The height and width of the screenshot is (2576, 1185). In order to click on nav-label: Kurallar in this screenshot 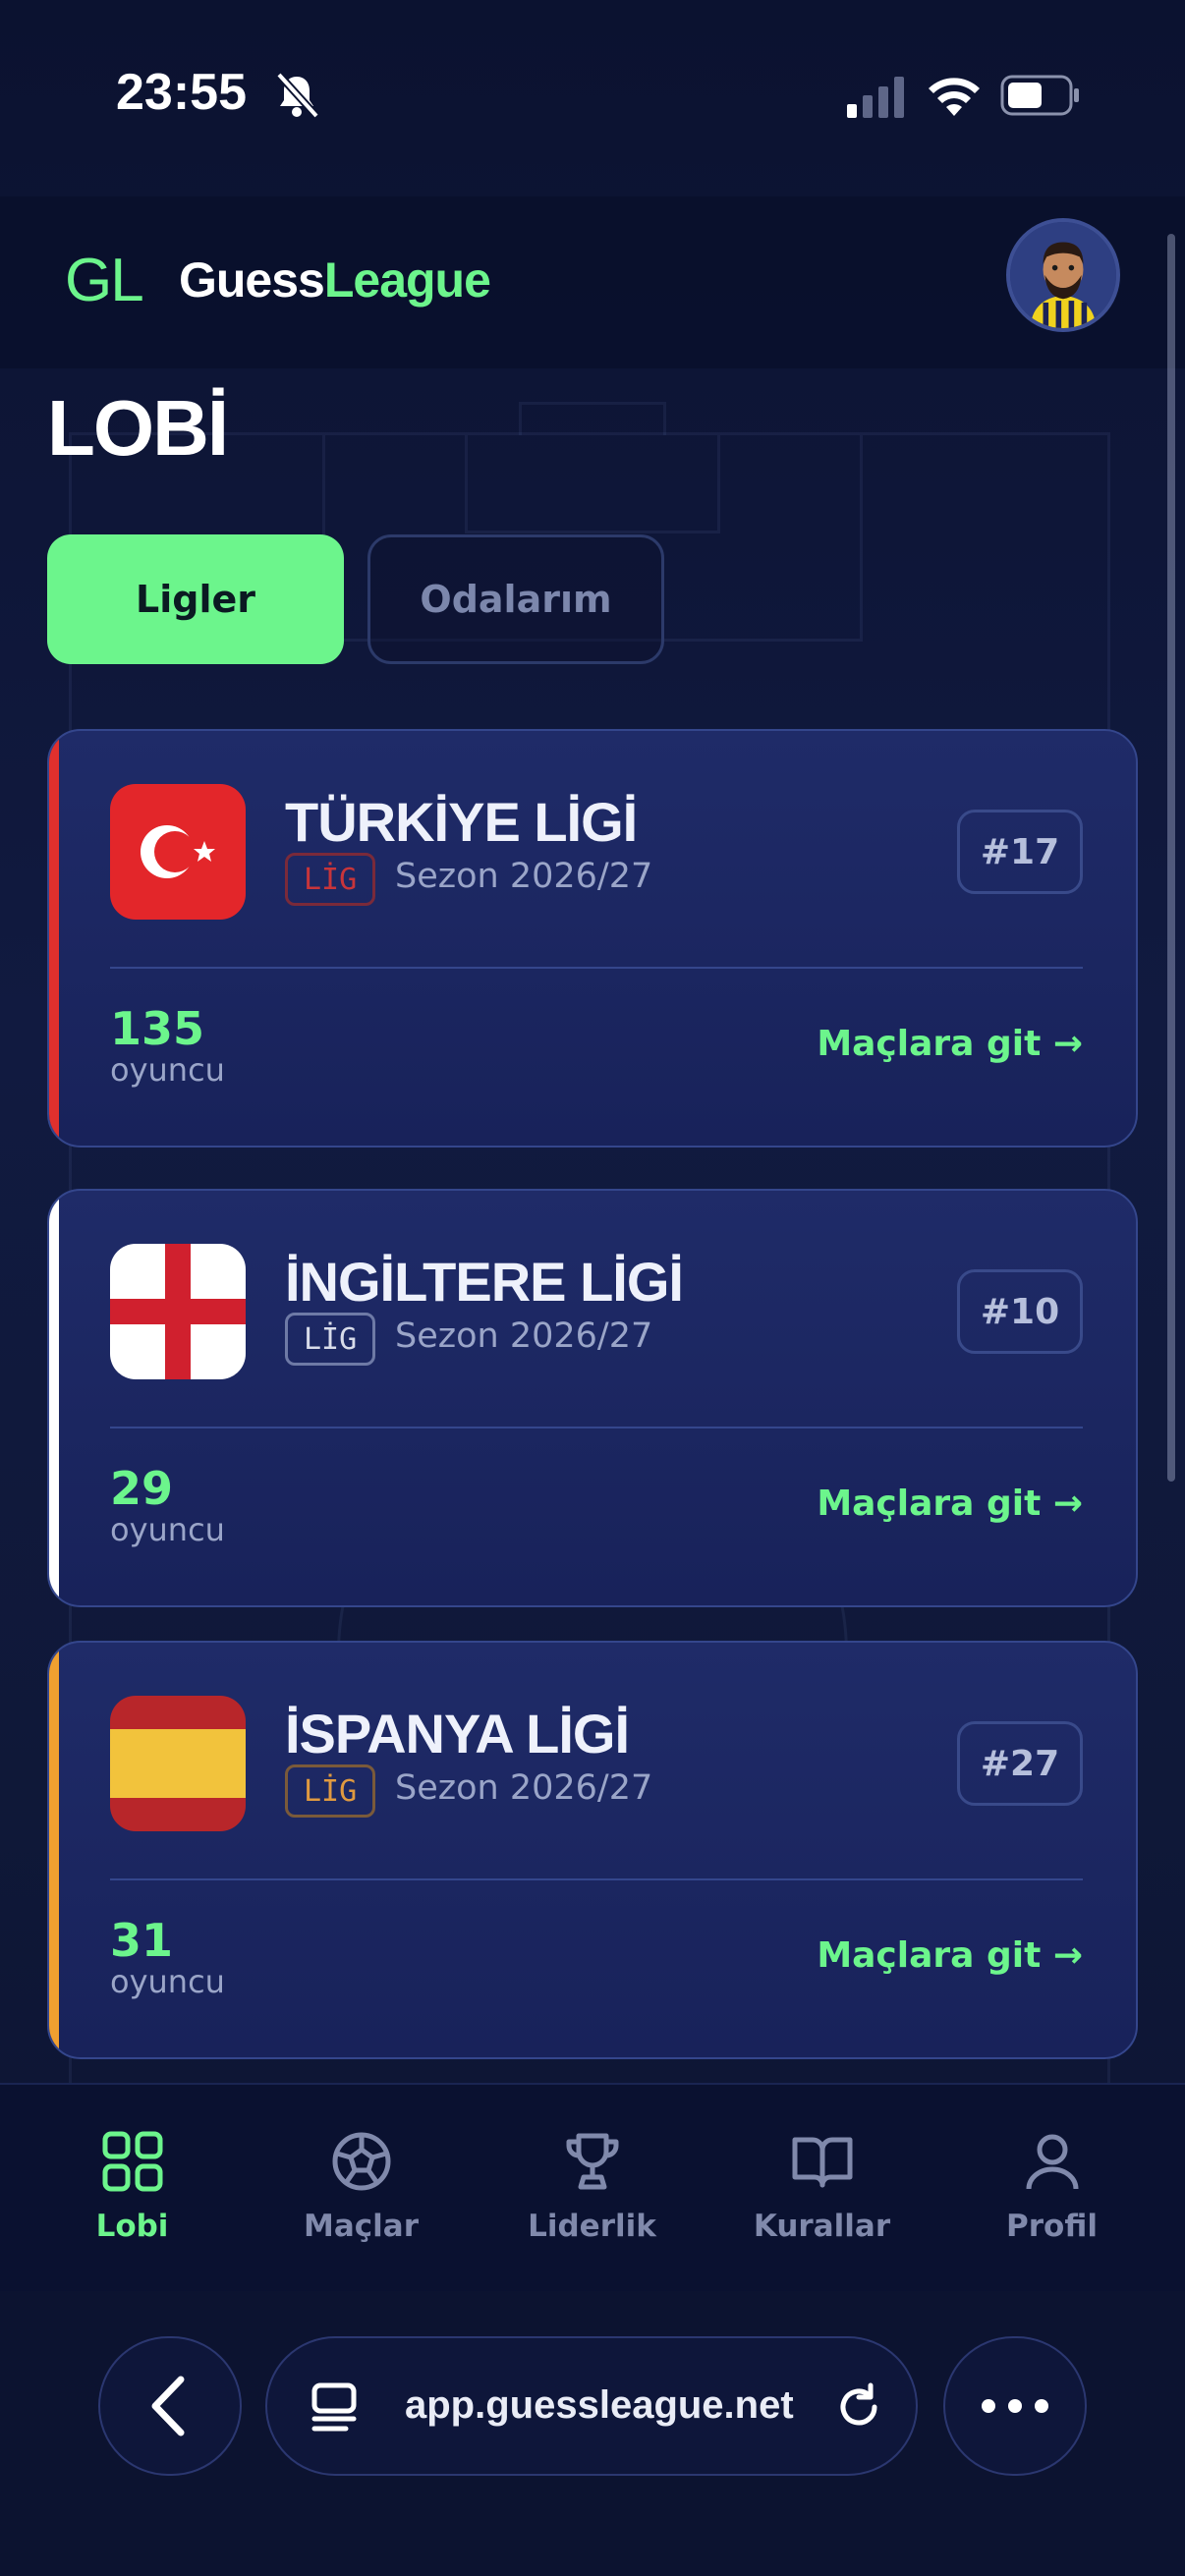, I will do `click(822, 2226)`.